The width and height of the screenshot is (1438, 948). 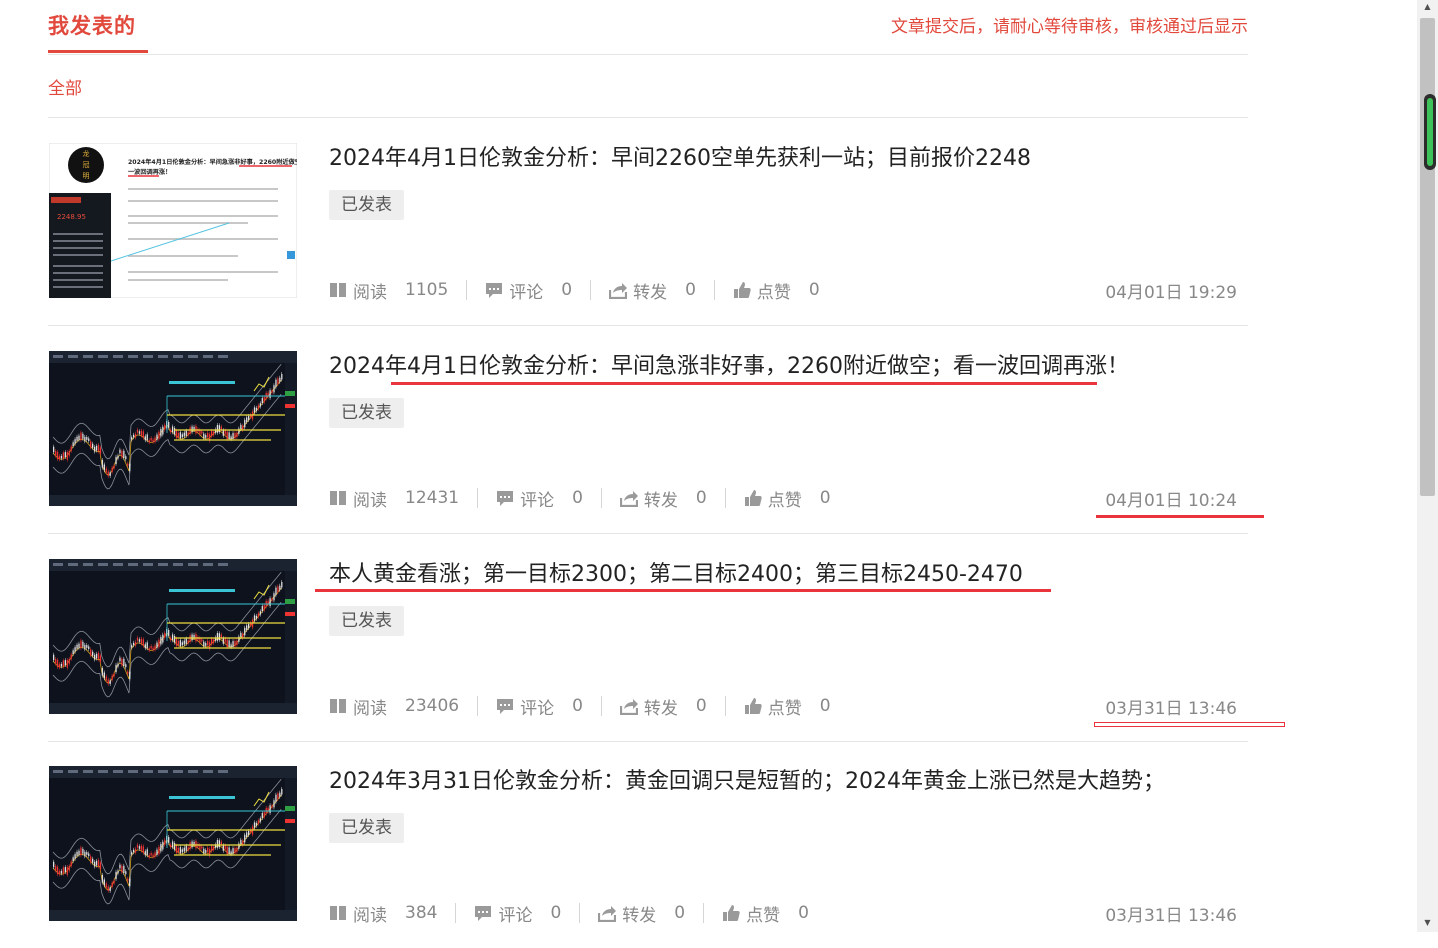 What do you see at coordinates (421, 913) in the screenshot?
I see `read-count: 384` at bounding box center [421, 913].